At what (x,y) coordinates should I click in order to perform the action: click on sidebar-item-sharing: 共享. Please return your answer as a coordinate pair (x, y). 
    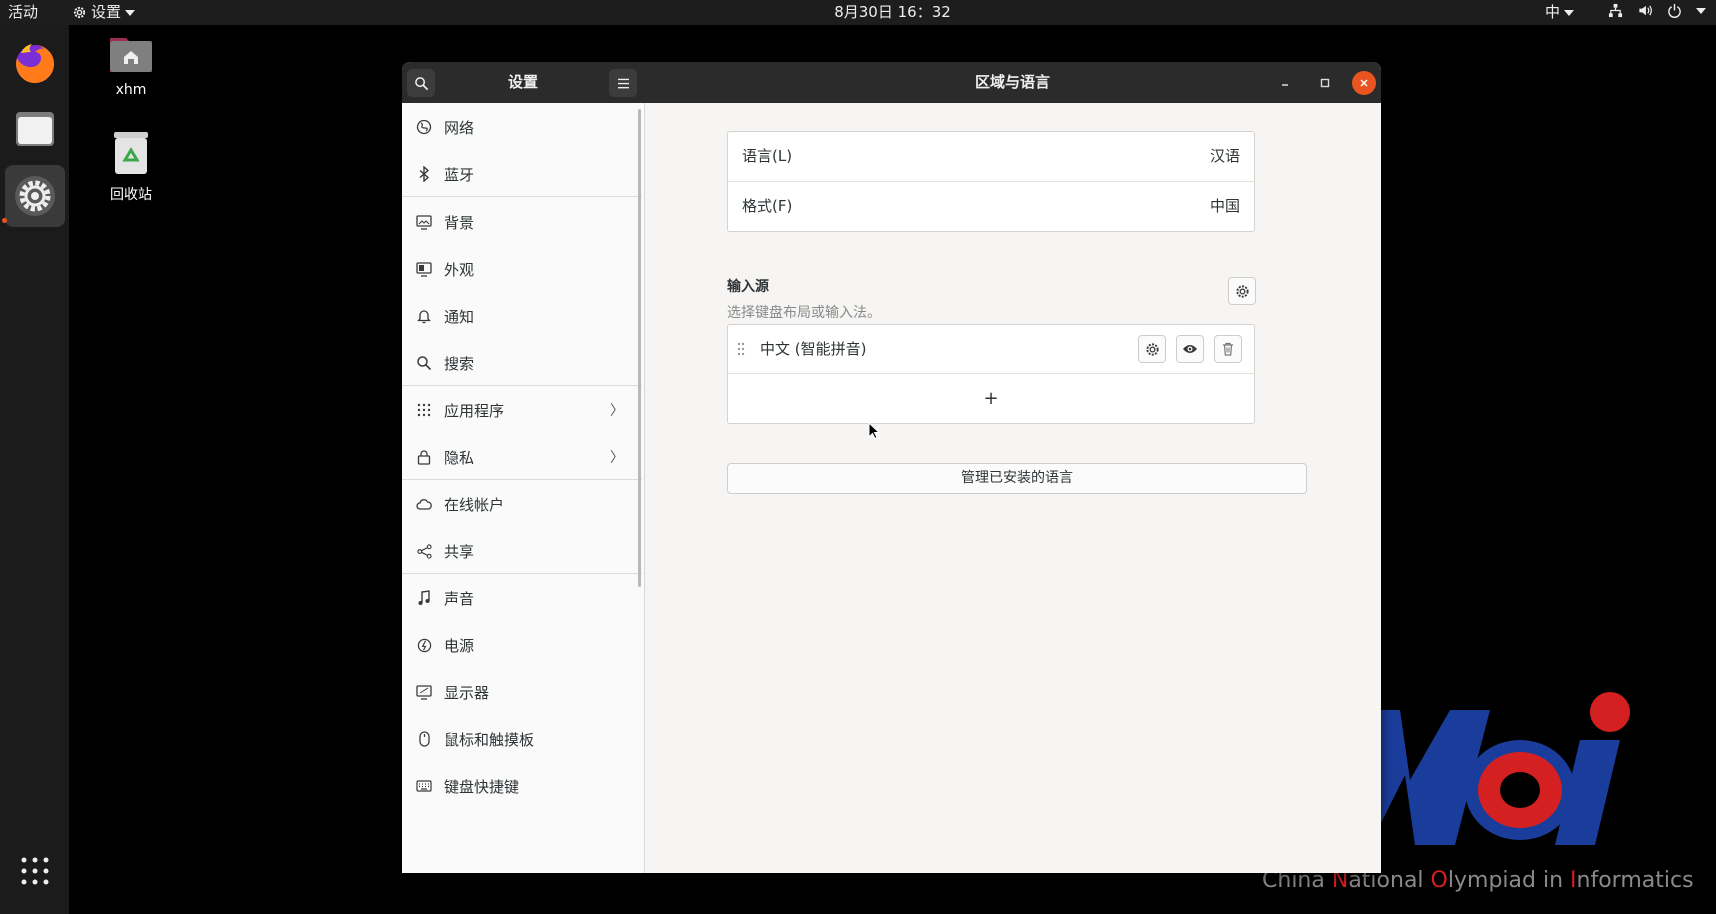
    Looking at the image, I should click on (522, 551).